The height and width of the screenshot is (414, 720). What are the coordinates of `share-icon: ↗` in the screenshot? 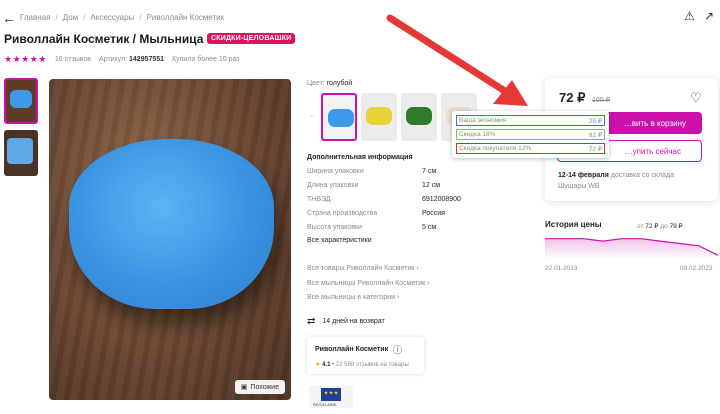 It's located at (709, 16).